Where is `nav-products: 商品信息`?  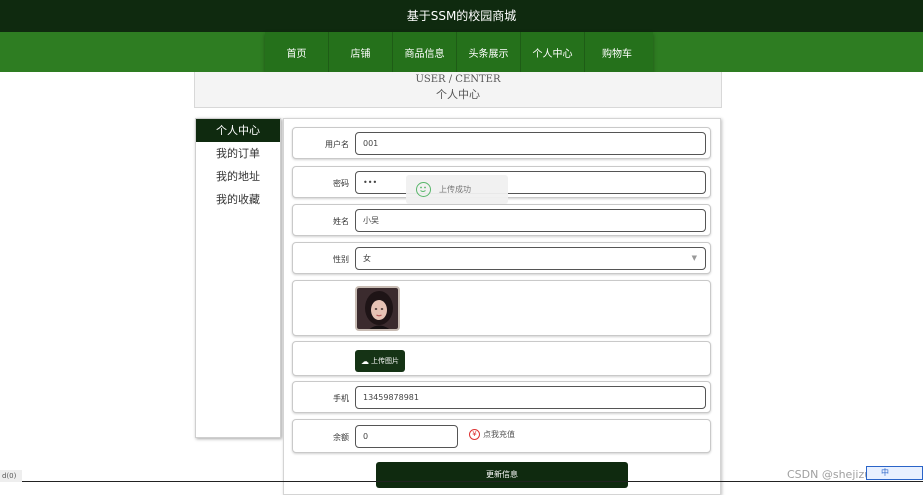
nav-products: 商品信息 is located at coordinates (425, 52).